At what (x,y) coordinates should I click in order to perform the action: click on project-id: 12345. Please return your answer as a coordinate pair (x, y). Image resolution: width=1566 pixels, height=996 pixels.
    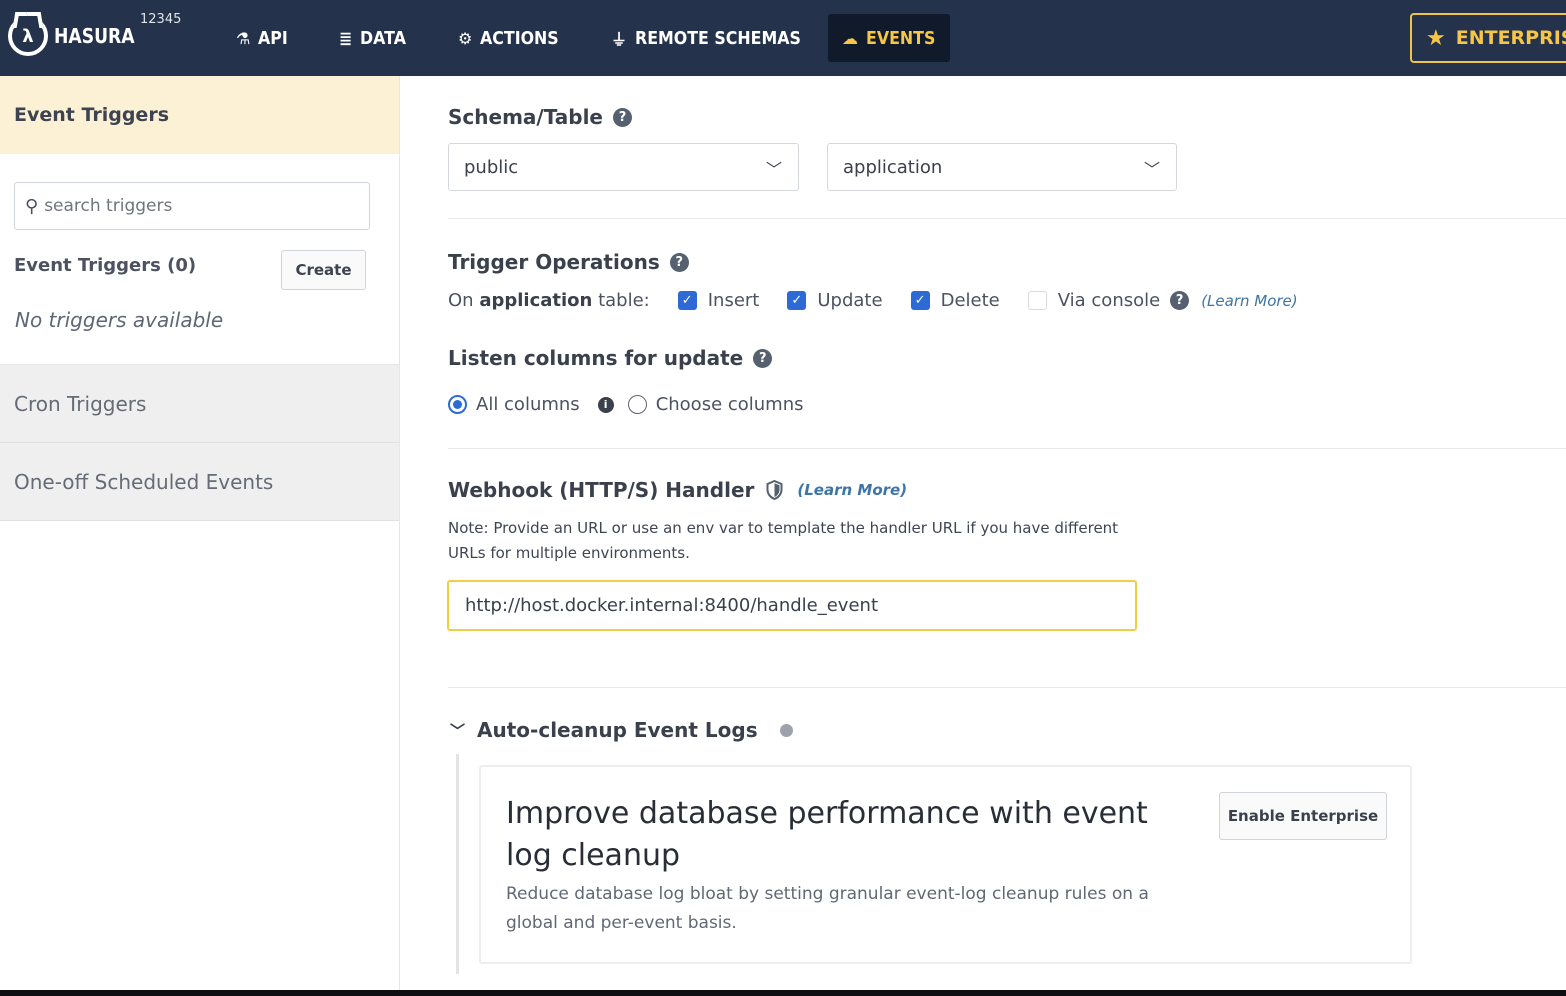
    Looking at the image, I should click on (161, 19).